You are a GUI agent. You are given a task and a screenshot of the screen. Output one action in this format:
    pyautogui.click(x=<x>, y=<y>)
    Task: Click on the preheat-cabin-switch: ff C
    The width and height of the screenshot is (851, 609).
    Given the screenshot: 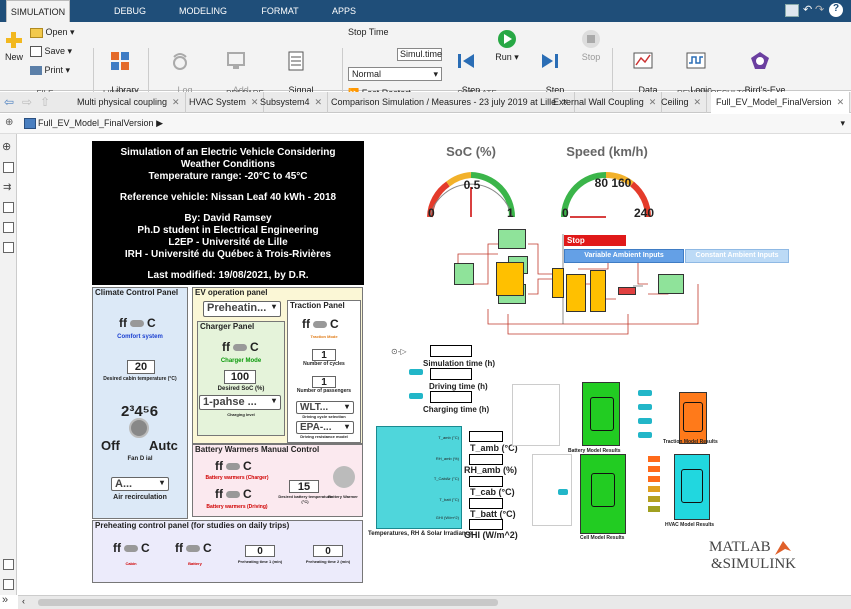 What is the action you would take?
    pyautogui.click(x=131, y=548)
    